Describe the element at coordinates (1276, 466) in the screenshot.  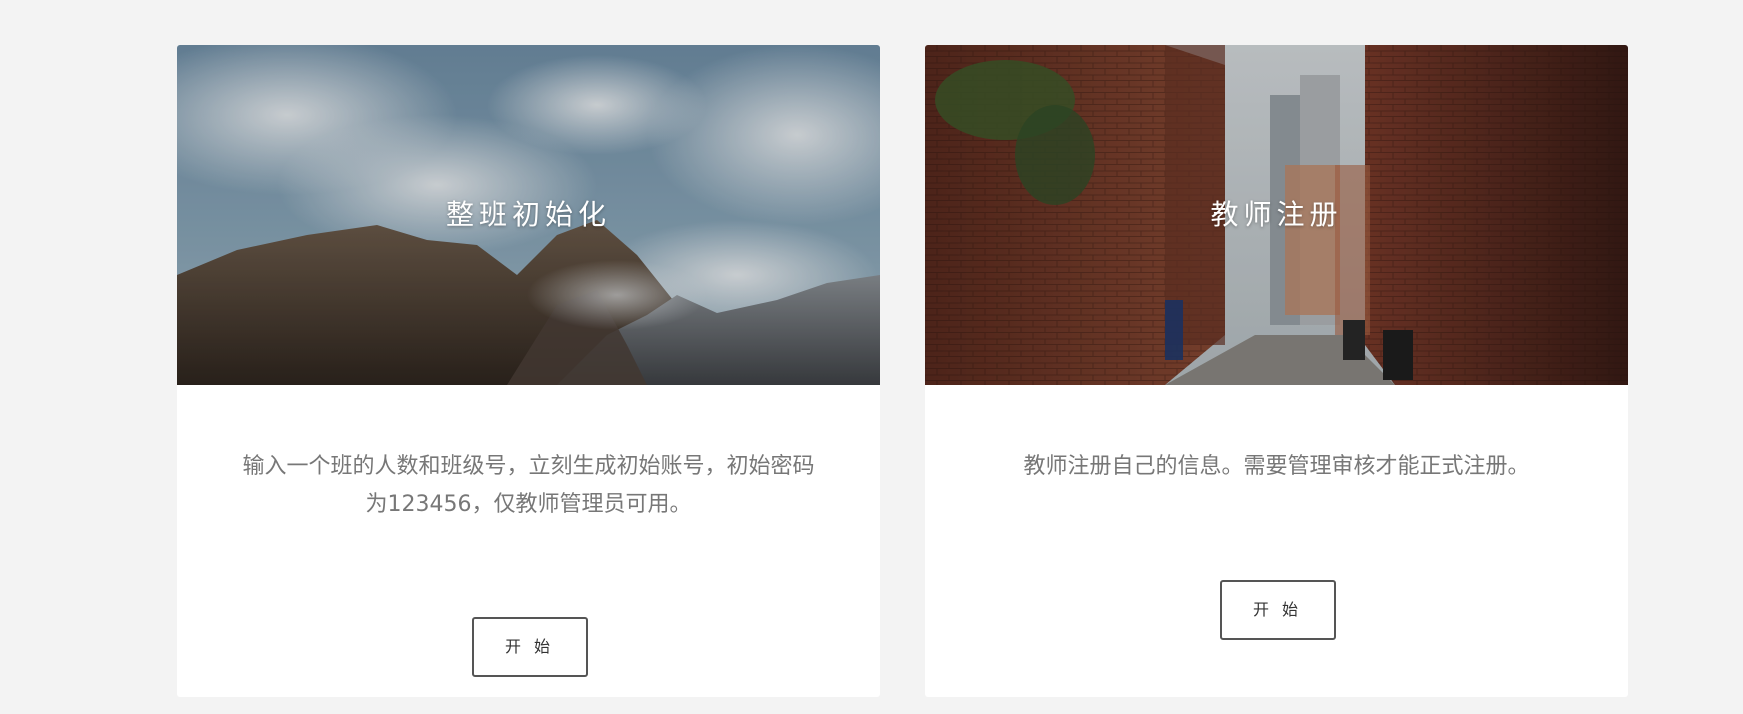
I see `card-description: 教师注册自己的信息。需要管理审核才能正式注册。` at that location.